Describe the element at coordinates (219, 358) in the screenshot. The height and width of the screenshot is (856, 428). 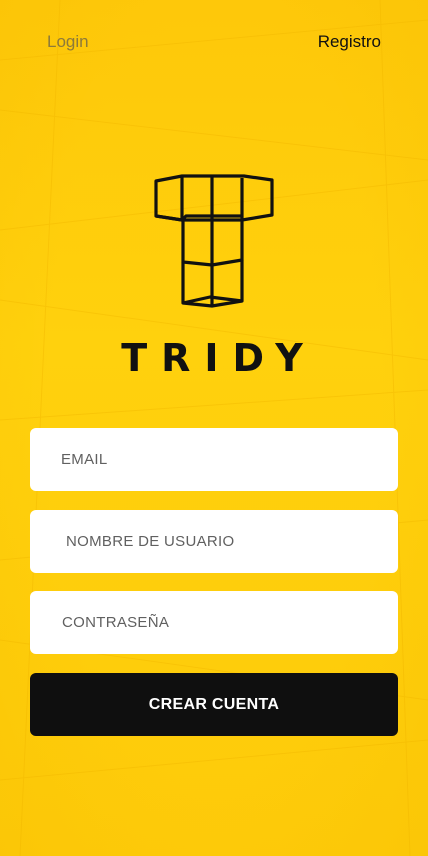
I see `brand-name: TRIDY` at that location.